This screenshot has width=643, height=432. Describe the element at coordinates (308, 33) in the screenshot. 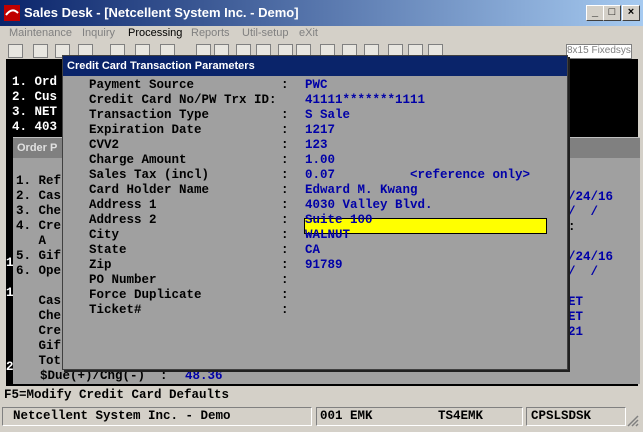

I see `menu-exit: eXit` at that location.